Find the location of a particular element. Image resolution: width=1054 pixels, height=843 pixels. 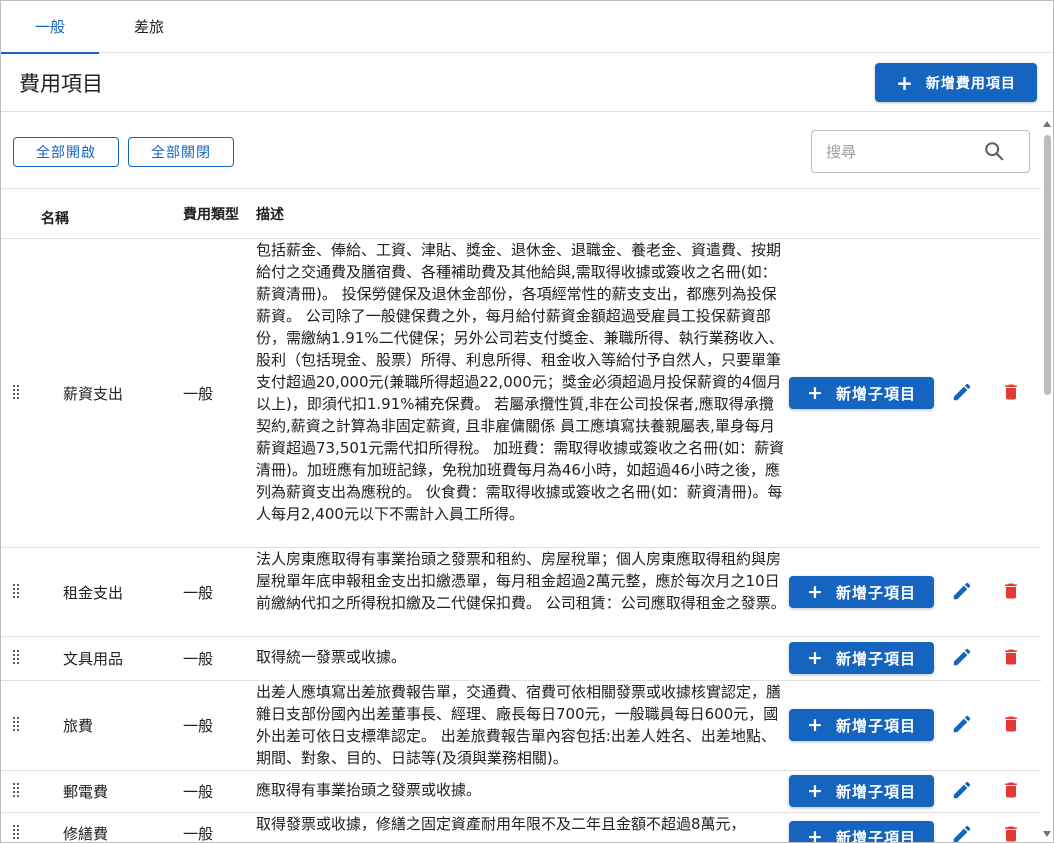

tab-travel: 差旅 is located at coordinates (149, 27).